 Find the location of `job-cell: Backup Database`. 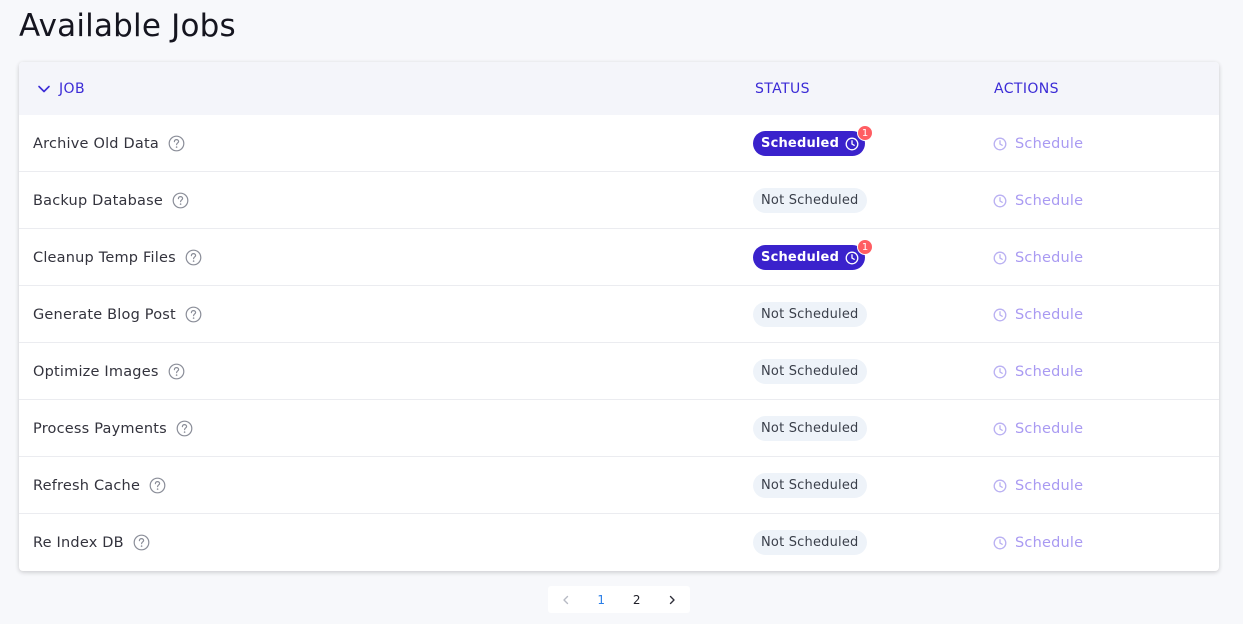

job-cell: Backup Database is located at coordinates (111, 200).